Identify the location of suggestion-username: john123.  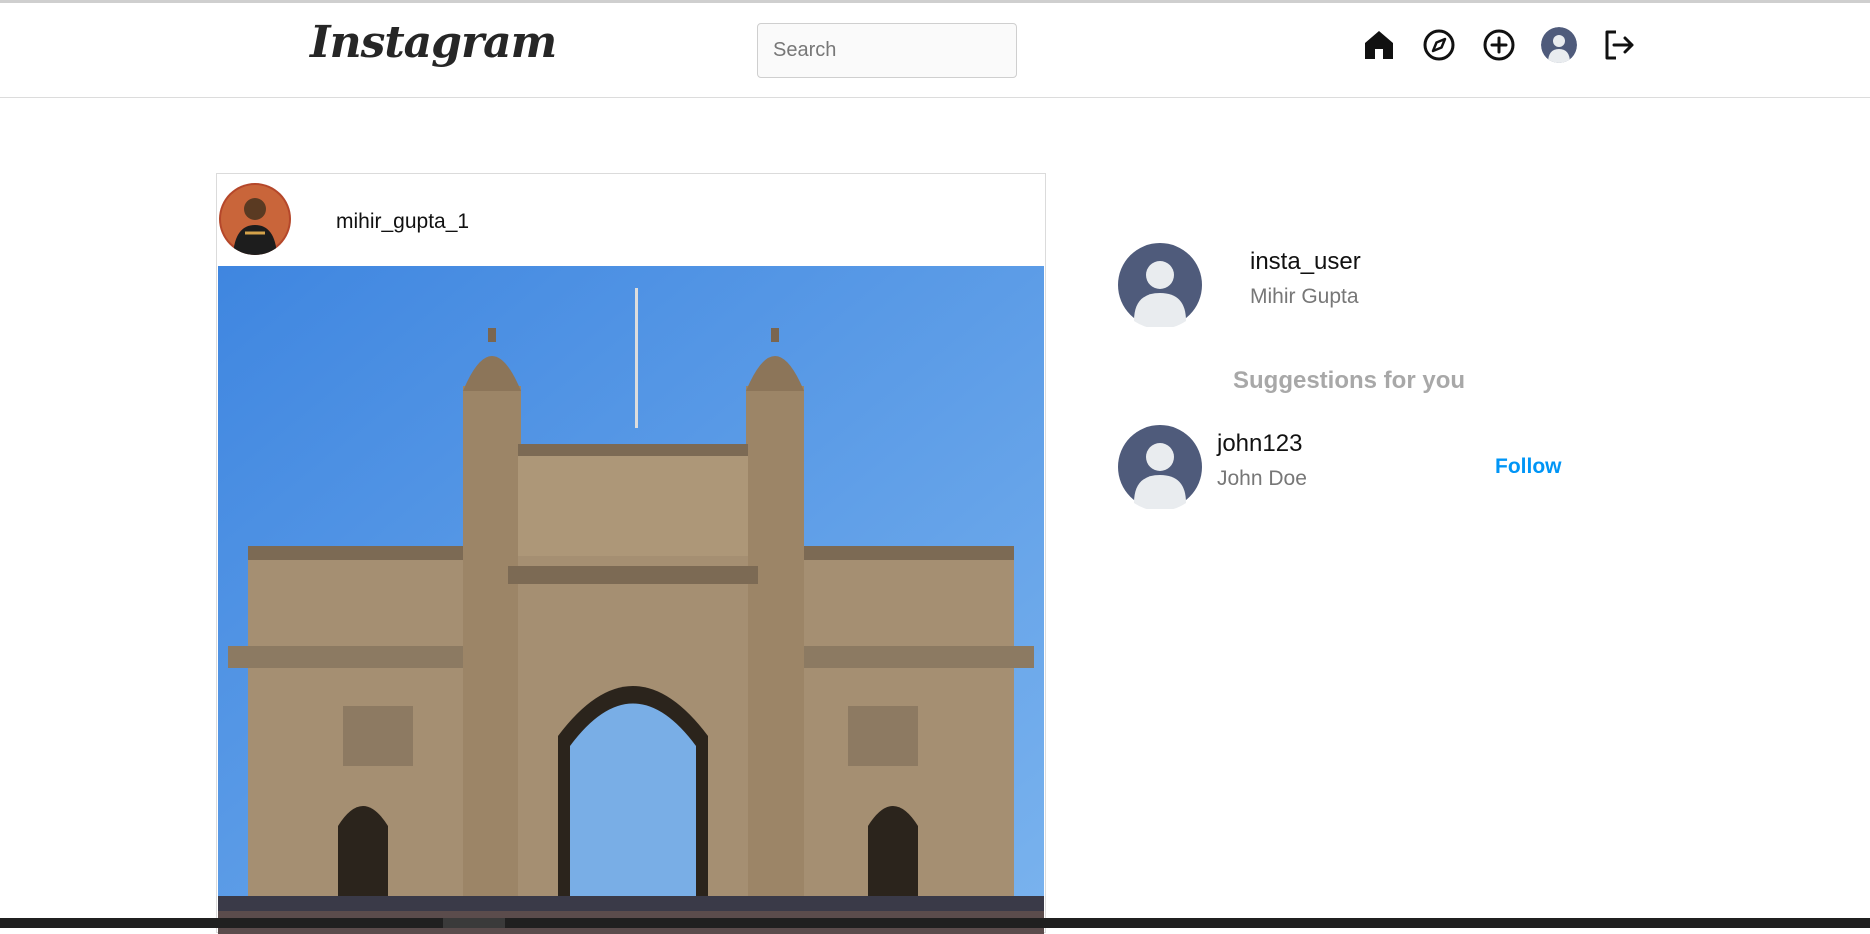
(1259, 444).